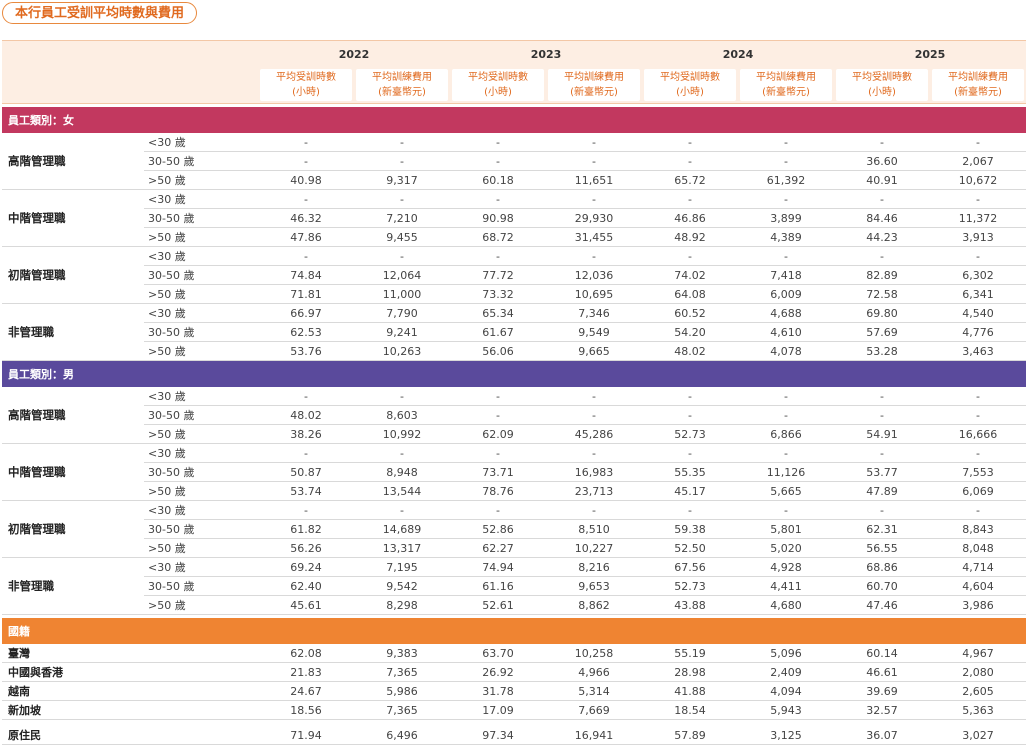 This screenshot has height=756, width=1032. Describe the element at coordinates (306, 472) in the screenshot. I see `value-cell: 50.87` at that location.